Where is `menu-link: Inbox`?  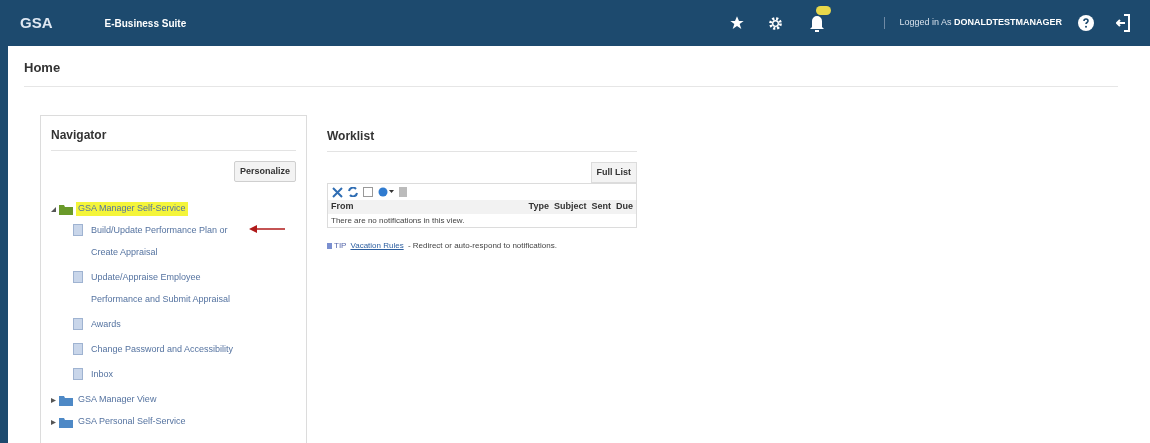 menu-link: Inbox is located at coordinates (166, 374).